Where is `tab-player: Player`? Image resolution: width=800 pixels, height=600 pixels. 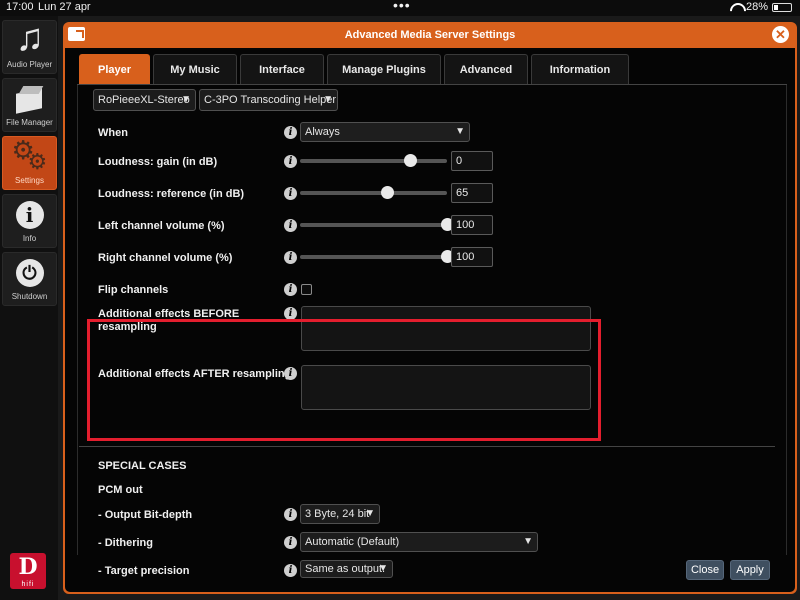
tab-player: Player is located at coordinates (114, 69).